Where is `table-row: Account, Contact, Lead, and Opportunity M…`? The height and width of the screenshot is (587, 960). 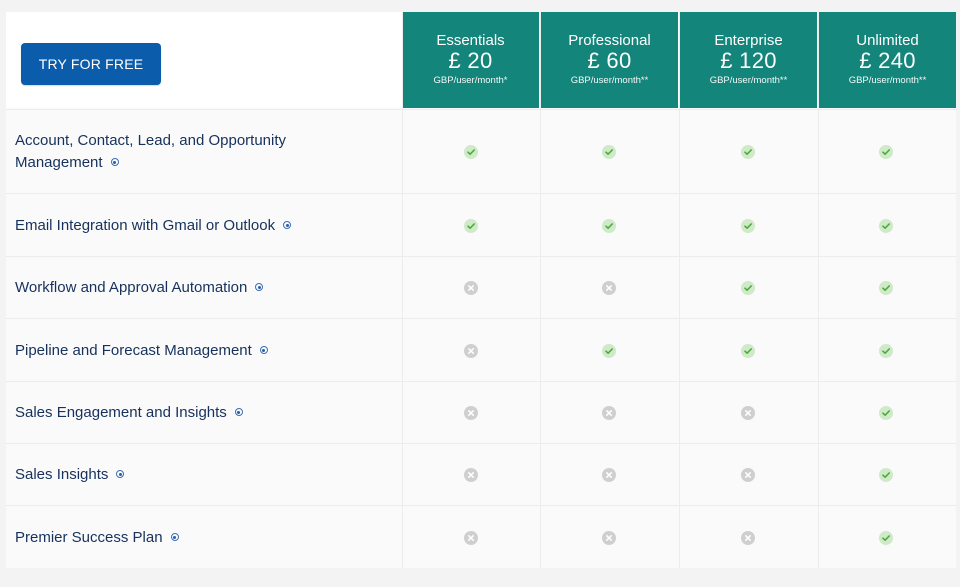 table-row: Account, Contact, Lead, and Opportunity M… is located at coordinates (481, 151).